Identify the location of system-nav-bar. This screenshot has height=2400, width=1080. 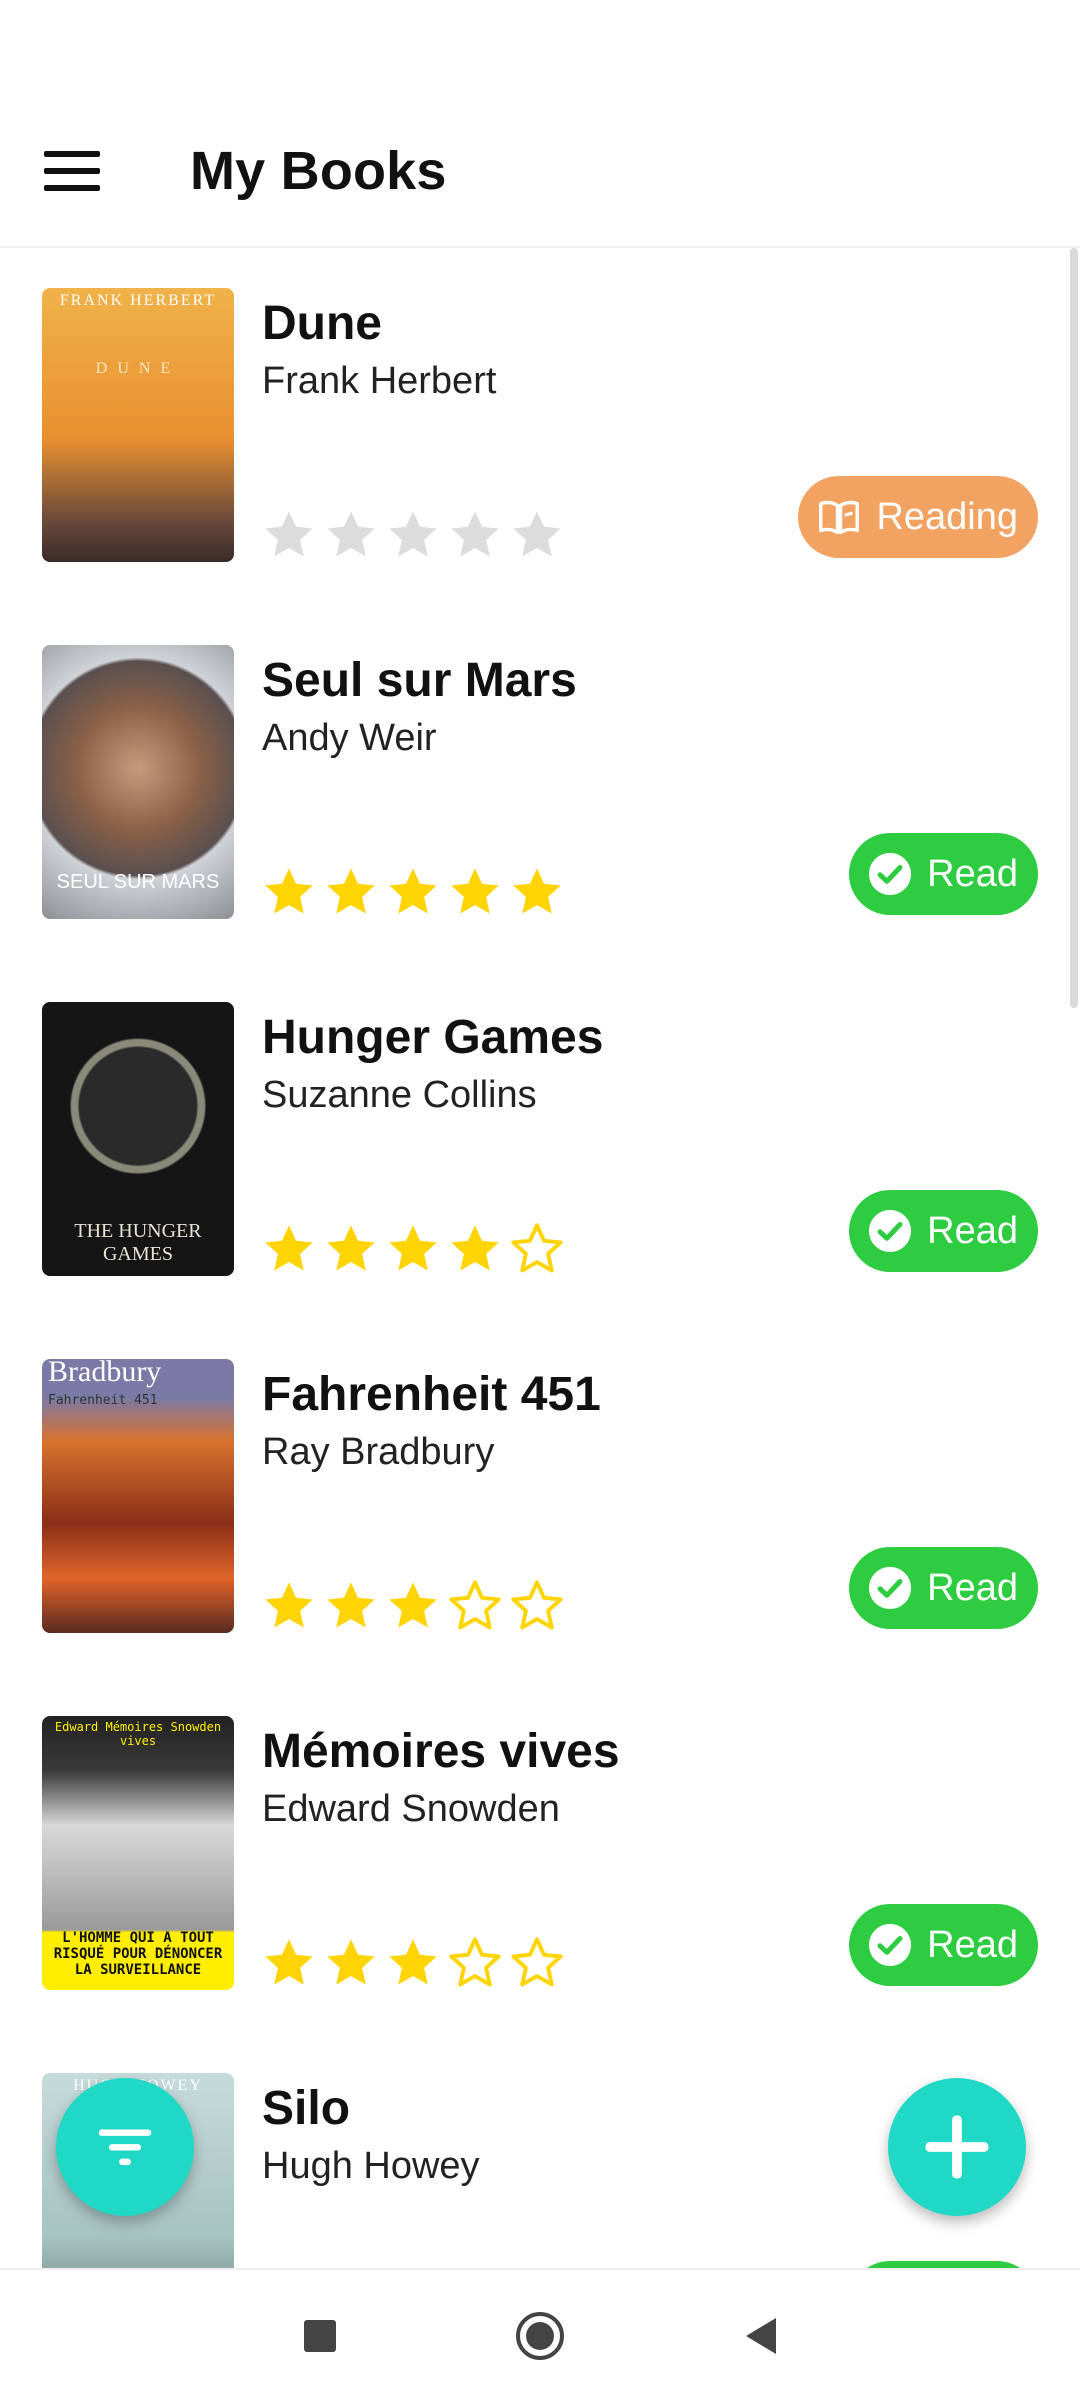
(540, 2334).